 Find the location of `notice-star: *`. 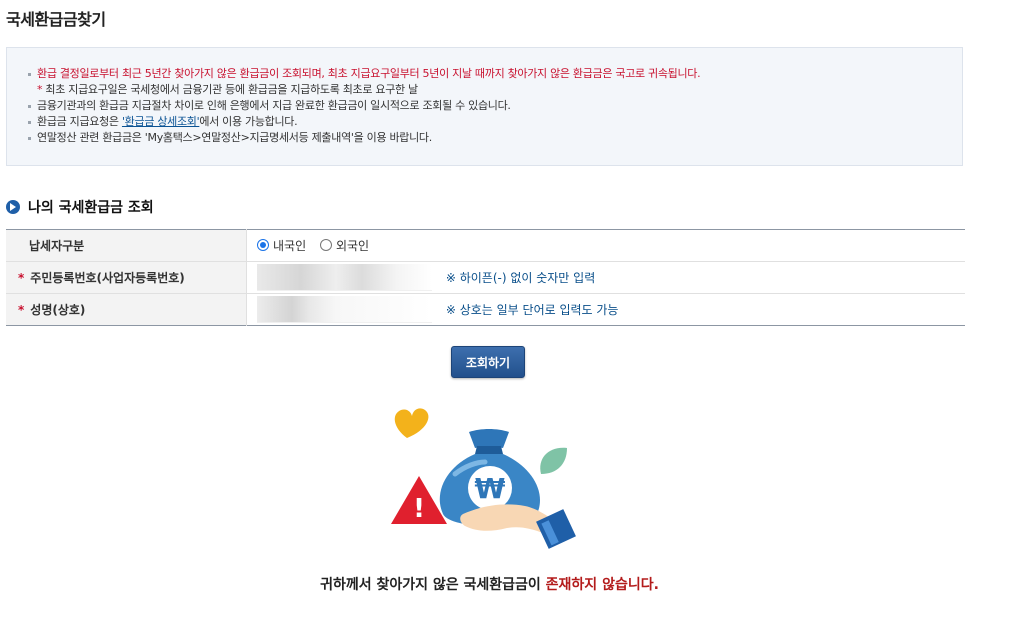

notice-star: * is located at coordinates (40, 89).